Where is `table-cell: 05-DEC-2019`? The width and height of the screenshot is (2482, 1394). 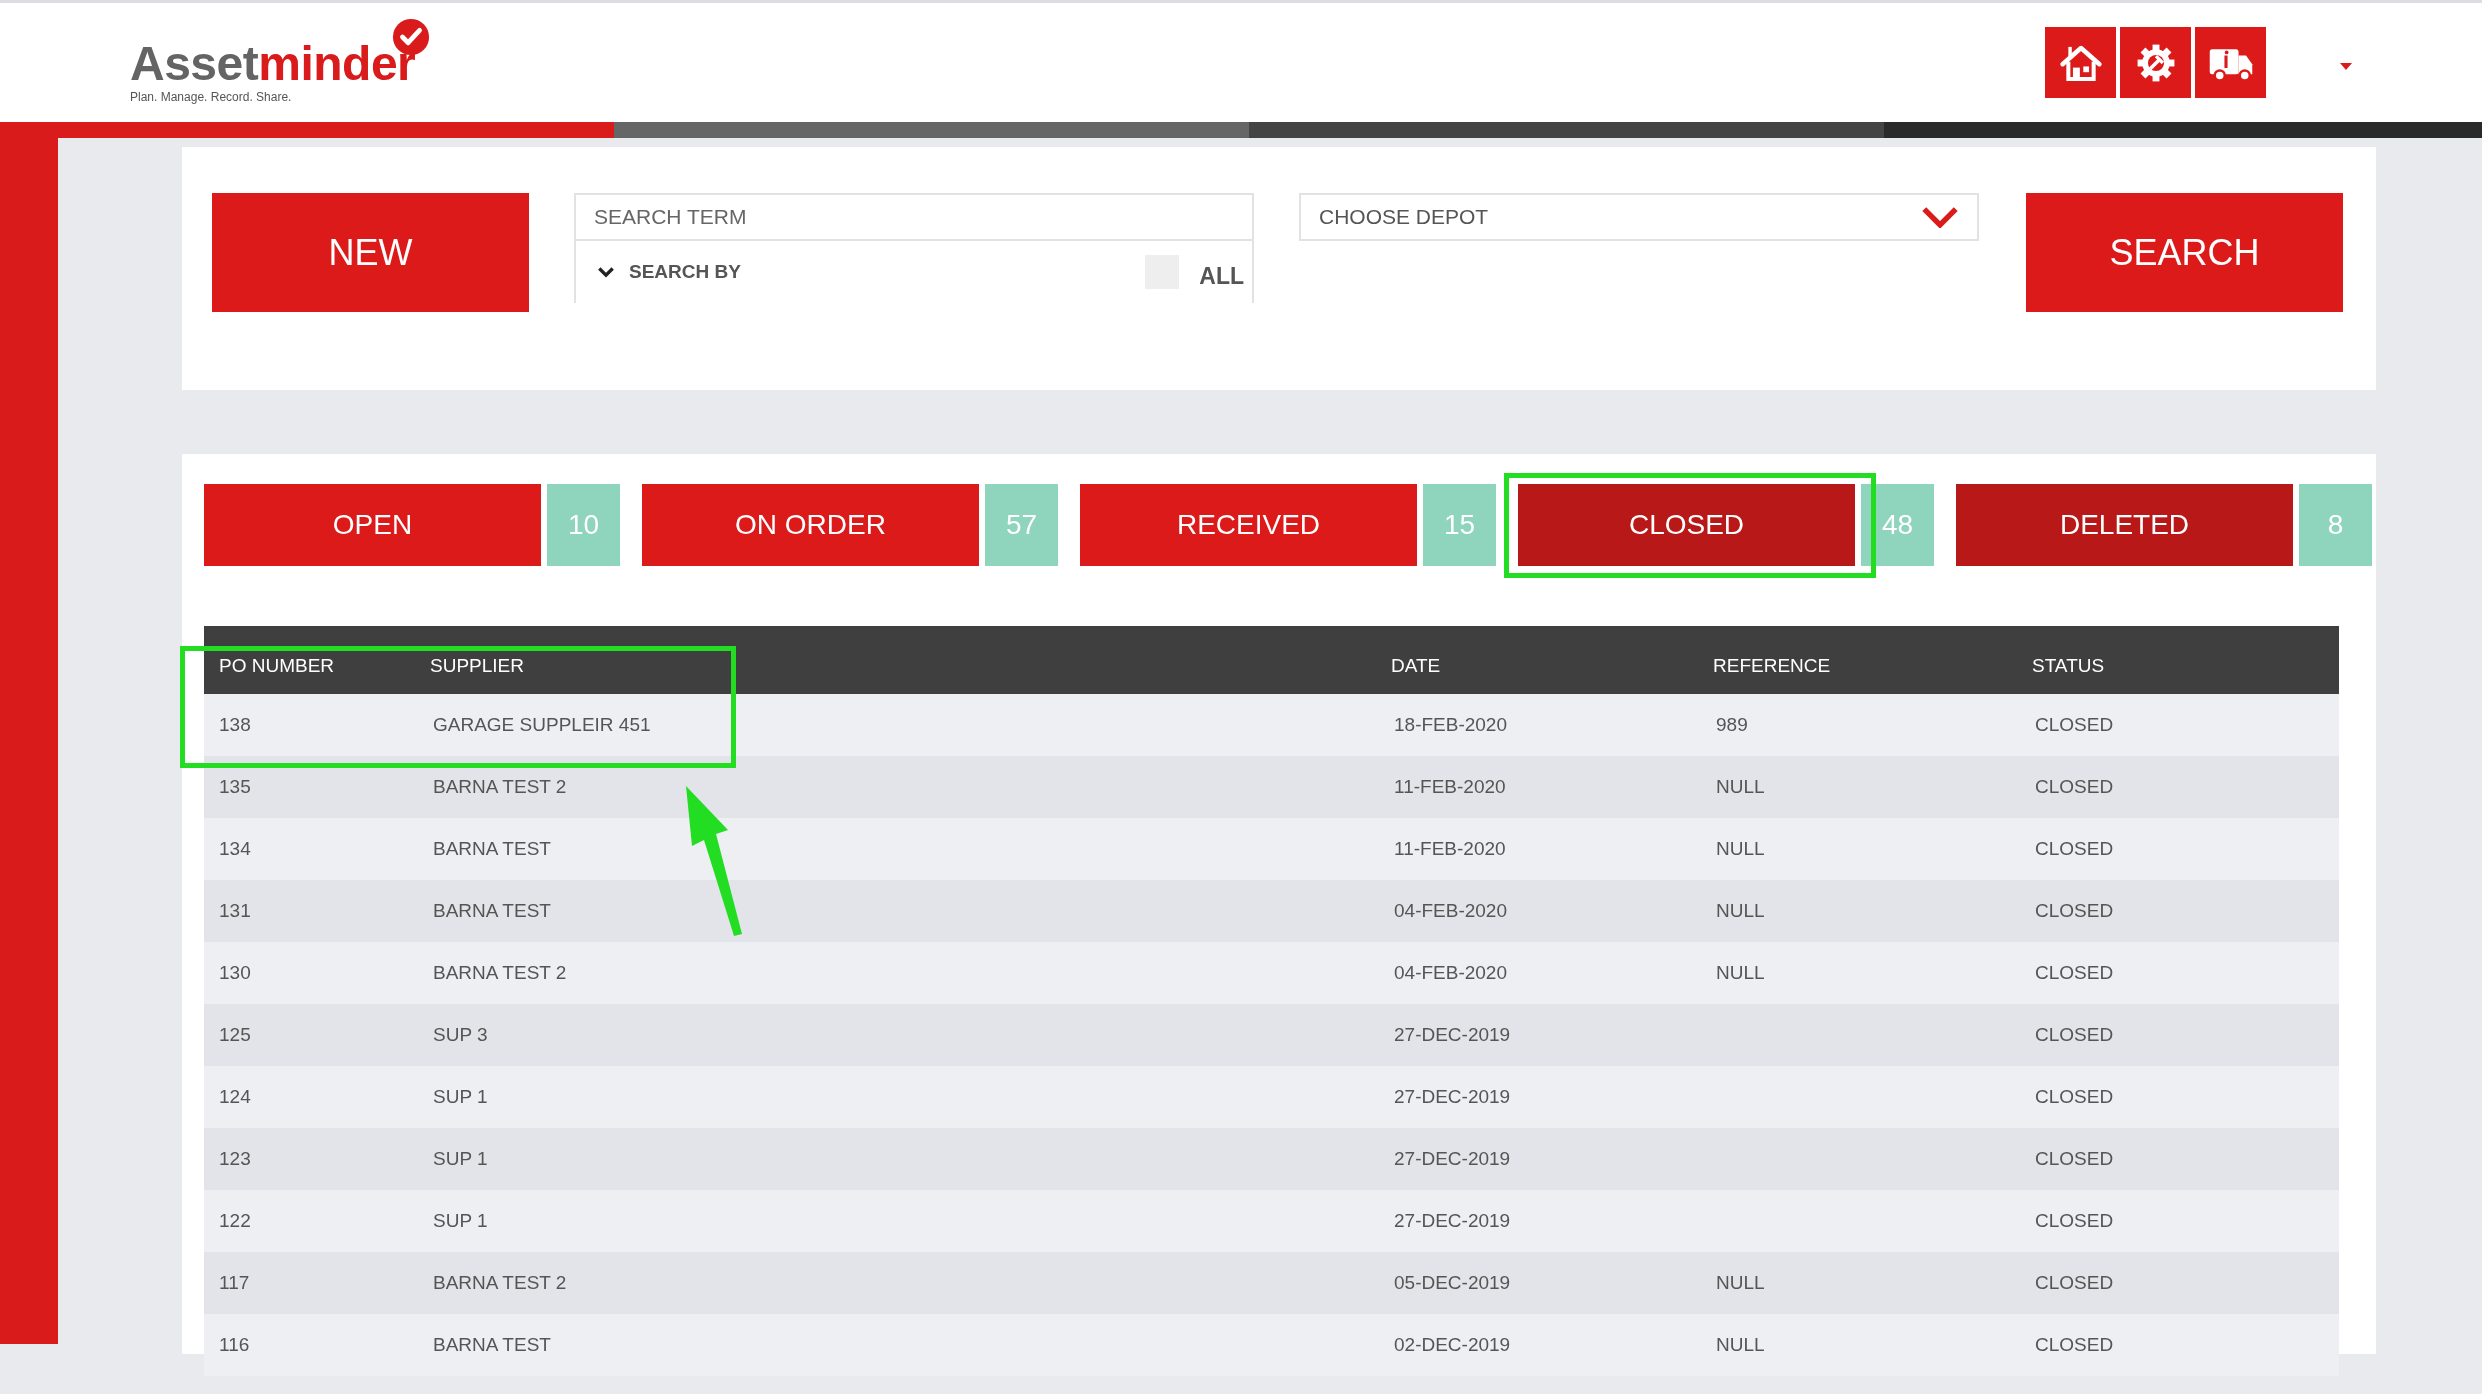
table-cell: 05-DEC-2019 is located at coordinates (1452, 1282).